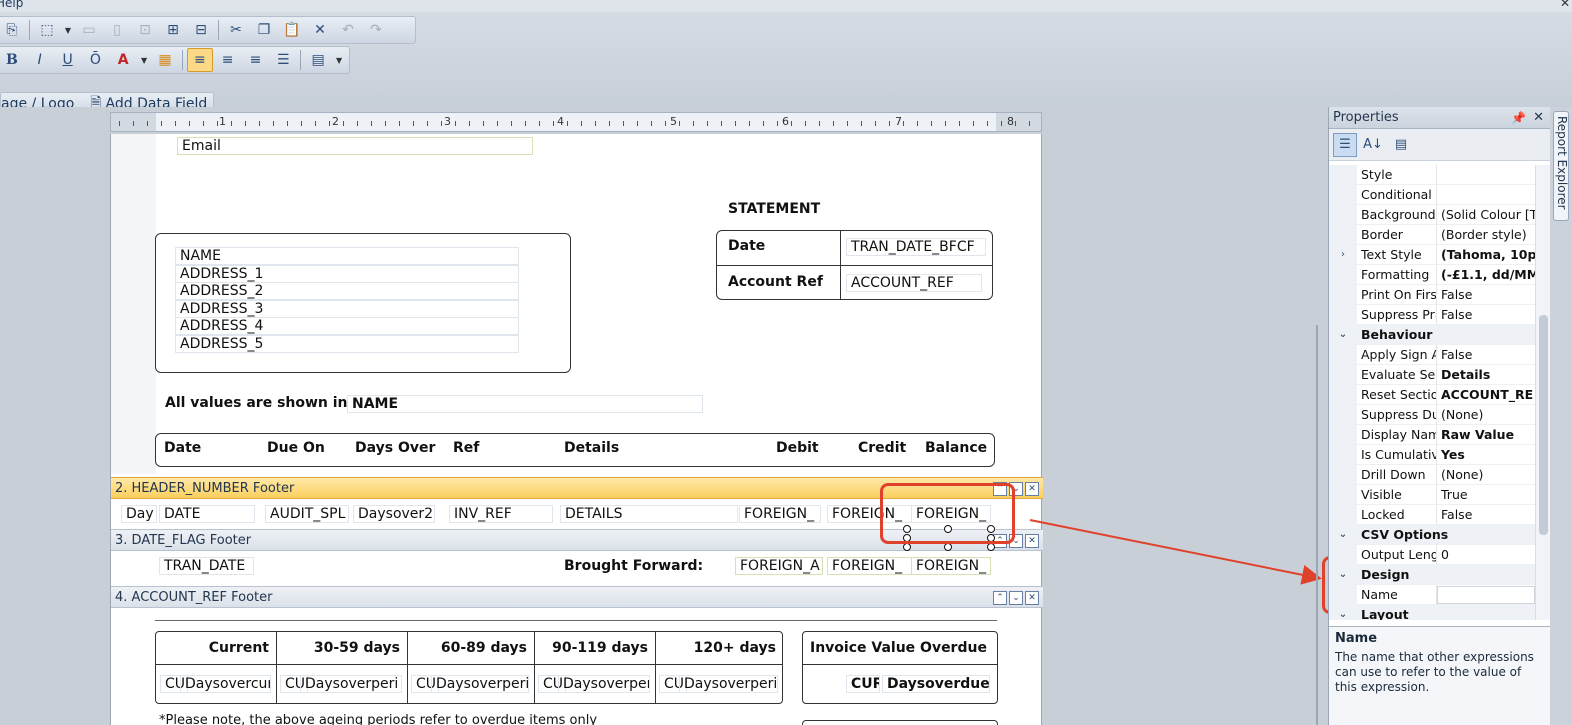 This screenshot has height=725, width=1572. I want to click on property-row: ⌄ Behaviour, so click(1432, 335).